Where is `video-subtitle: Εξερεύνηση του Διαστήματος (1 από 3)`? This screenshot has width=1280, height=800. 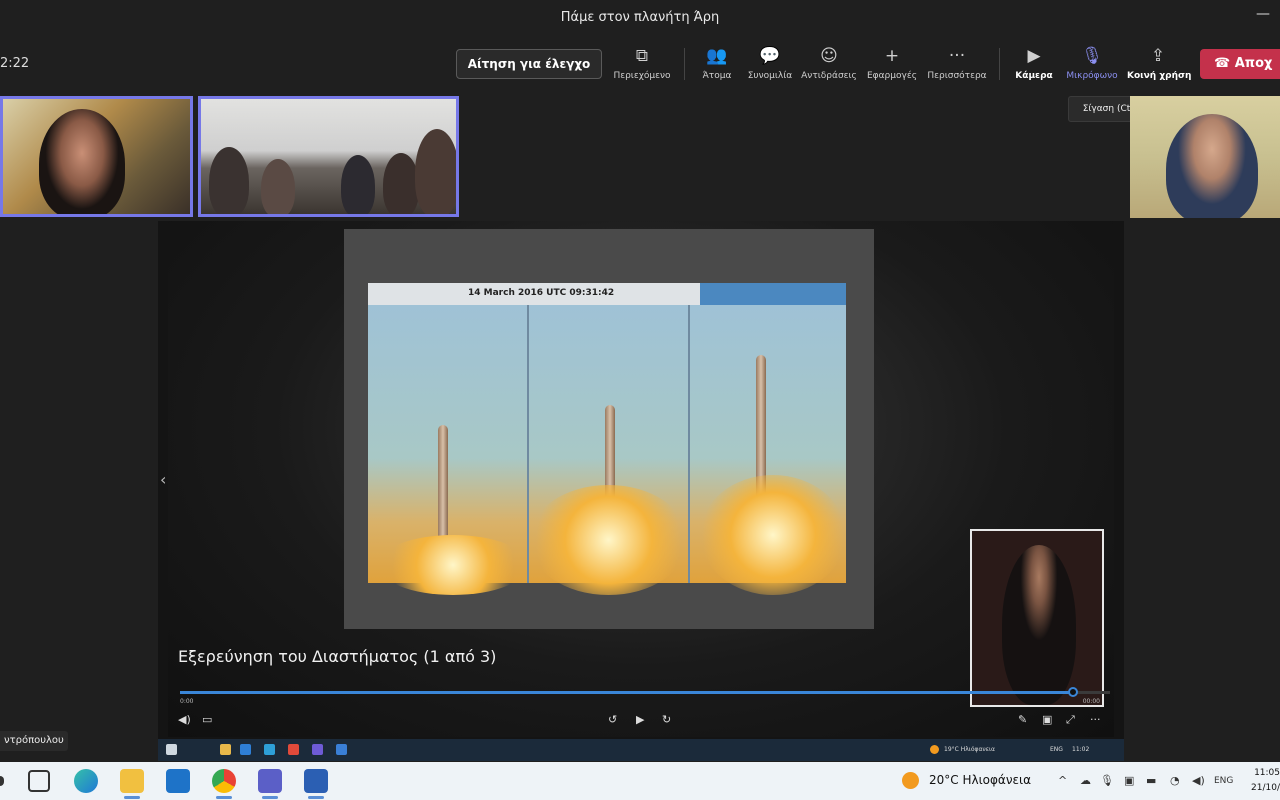
video-subtitle: Εξερεύνηση του Διαστήματος (1 από 3) is located at coordinates (337, 656).